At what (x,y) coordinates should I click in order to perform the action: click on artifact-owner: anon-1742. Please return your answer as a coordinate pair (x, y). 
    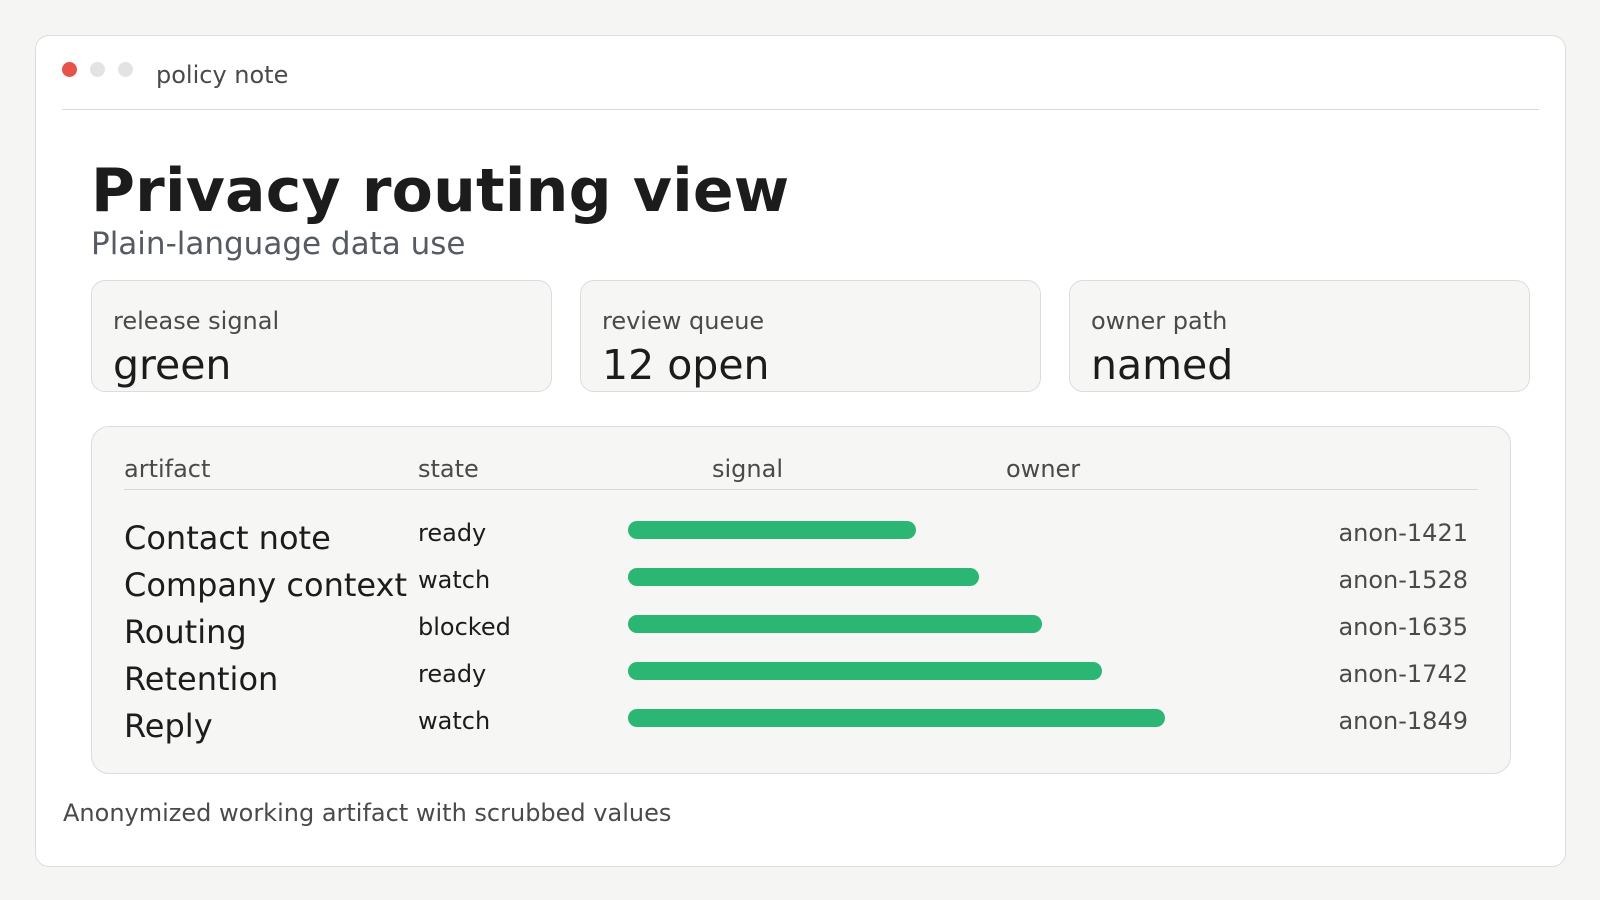
    Looking at the image, I should click on (1403, 674).